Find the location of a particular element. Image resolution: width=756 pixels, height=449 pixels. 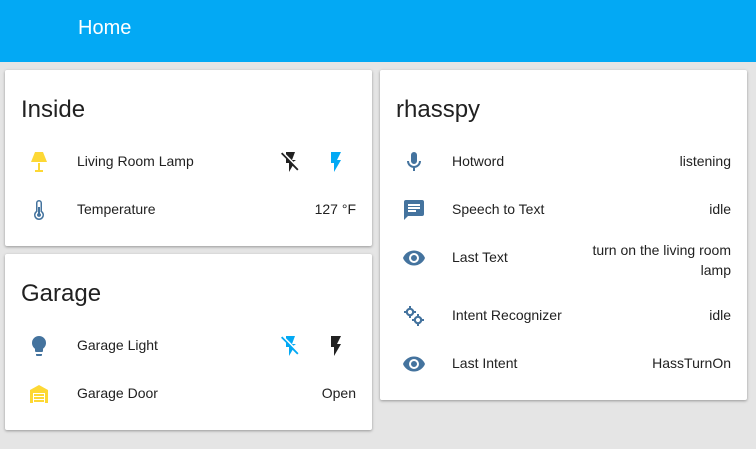

entity-label: Garage Light is located at coordinates (117, 345).